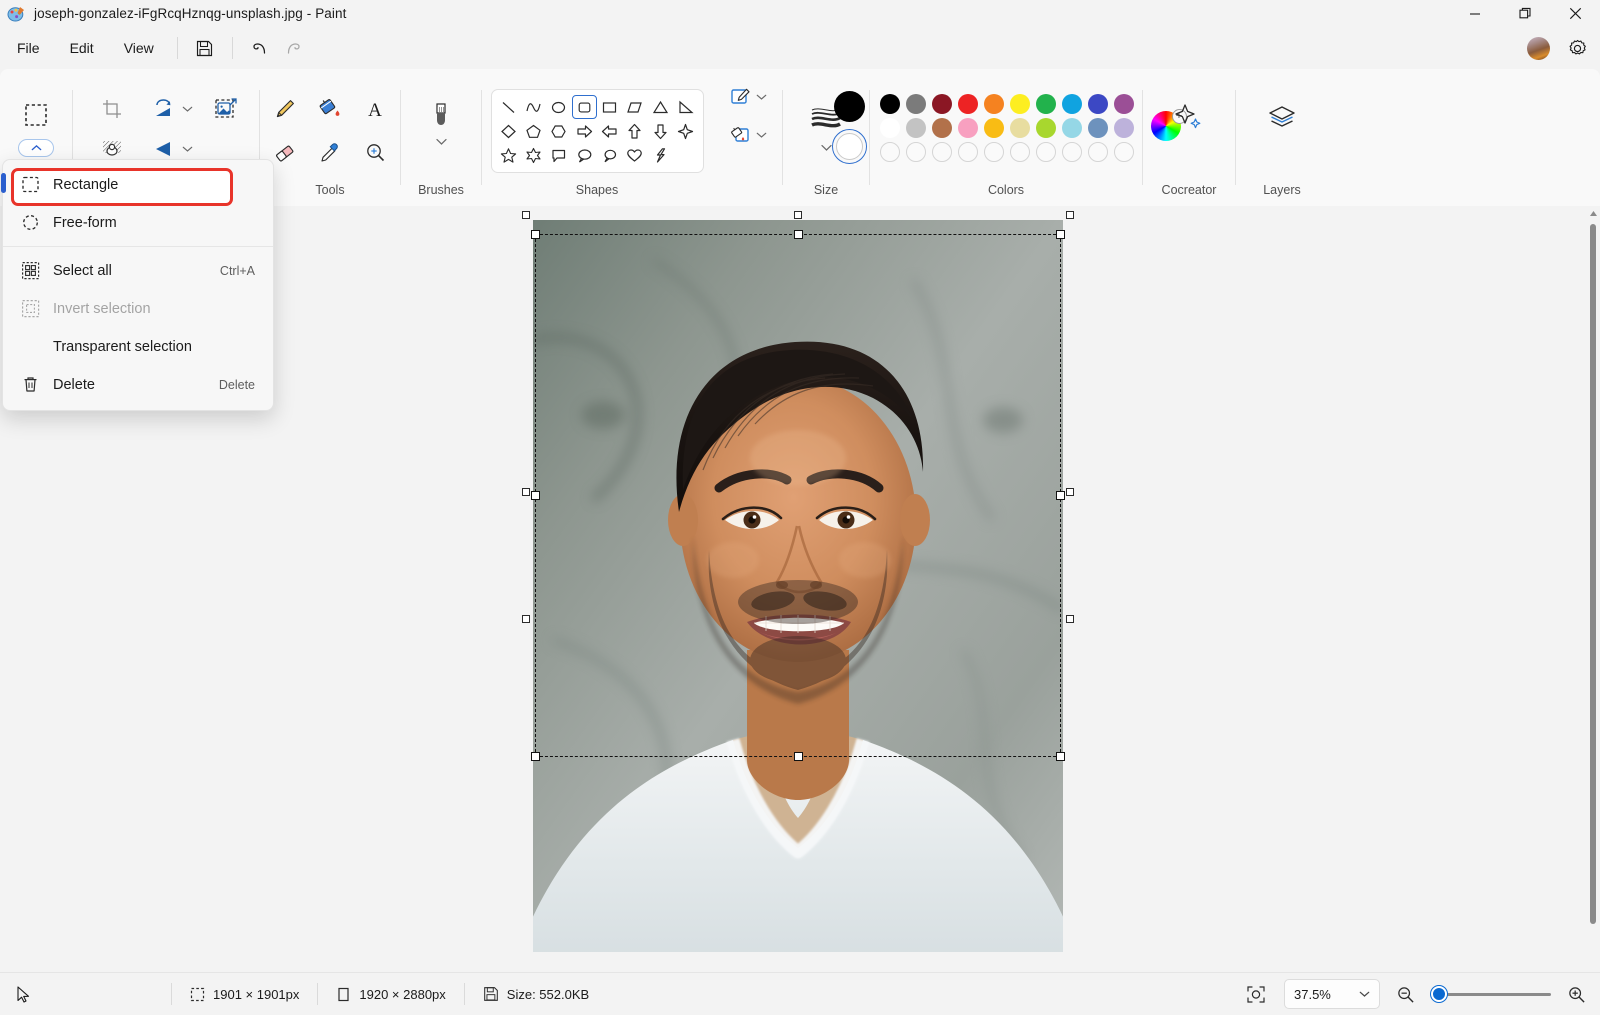 This screenshot has width=1600, height=1015. I want to click on color-swatch-r1-c1, so click(915, 103).